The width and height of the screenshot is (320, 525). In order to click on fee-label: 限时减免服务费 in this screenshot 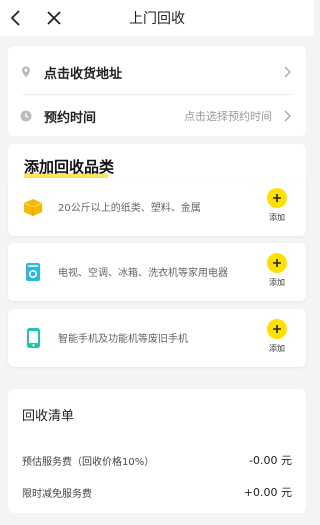, I will do `click(57, 494)`.